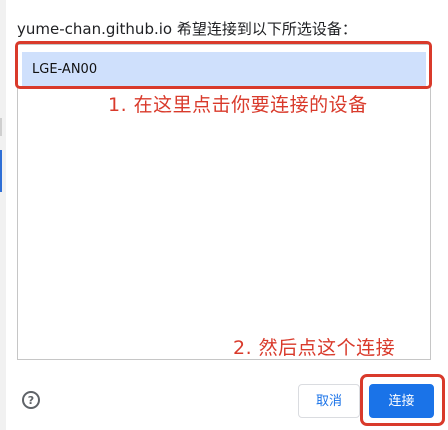 The height and width of the screenshot is (430, 448). I want to click on annotation-step-1: 1. 在这里点击你要连接的设备, so click(238, 105).